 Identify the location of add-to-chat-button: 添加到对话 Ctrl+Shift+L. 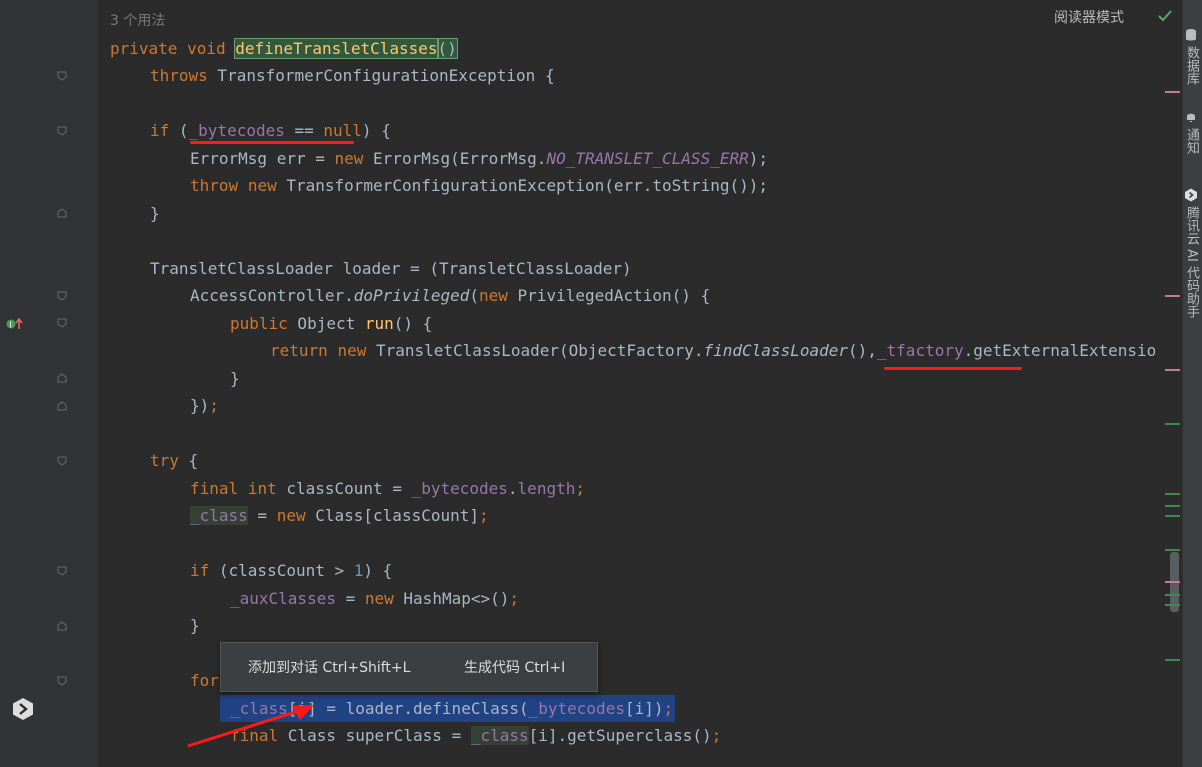
(329, 667).